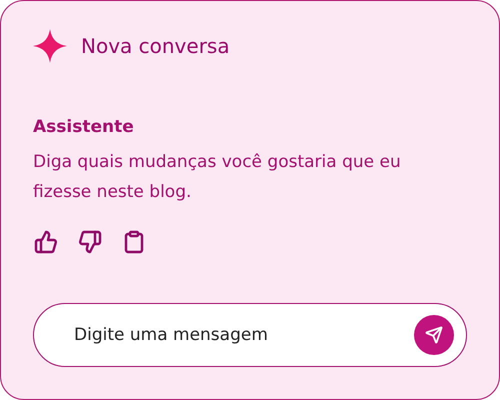  I want to click on send-button, so click(434, 335).